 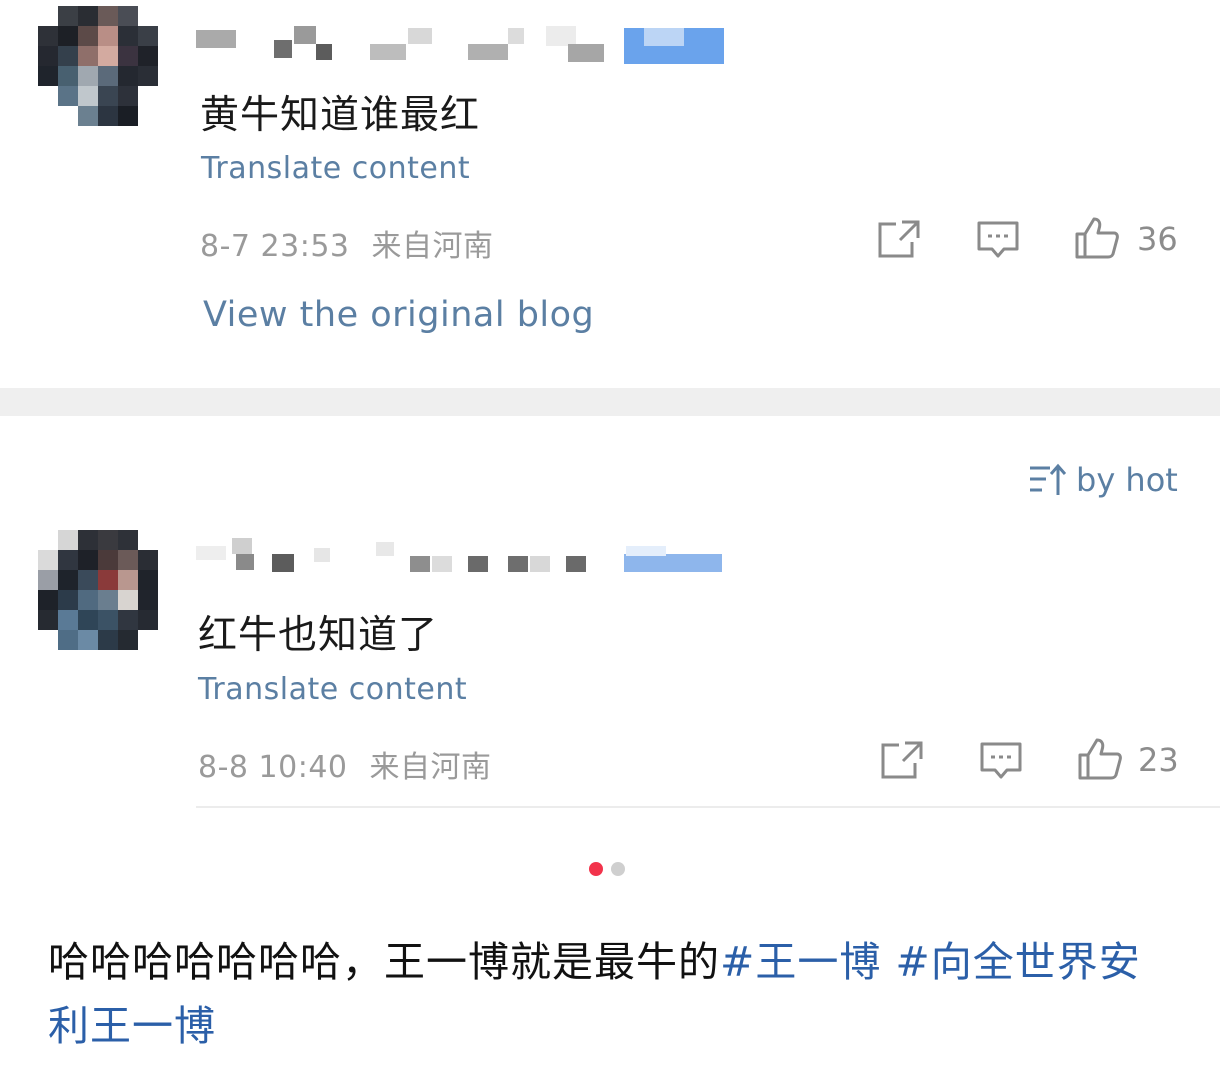 What do you see at coordinates (1158, 760) in the screenshot?
I see `like-count: 23` at bounding box center [1158, 760].